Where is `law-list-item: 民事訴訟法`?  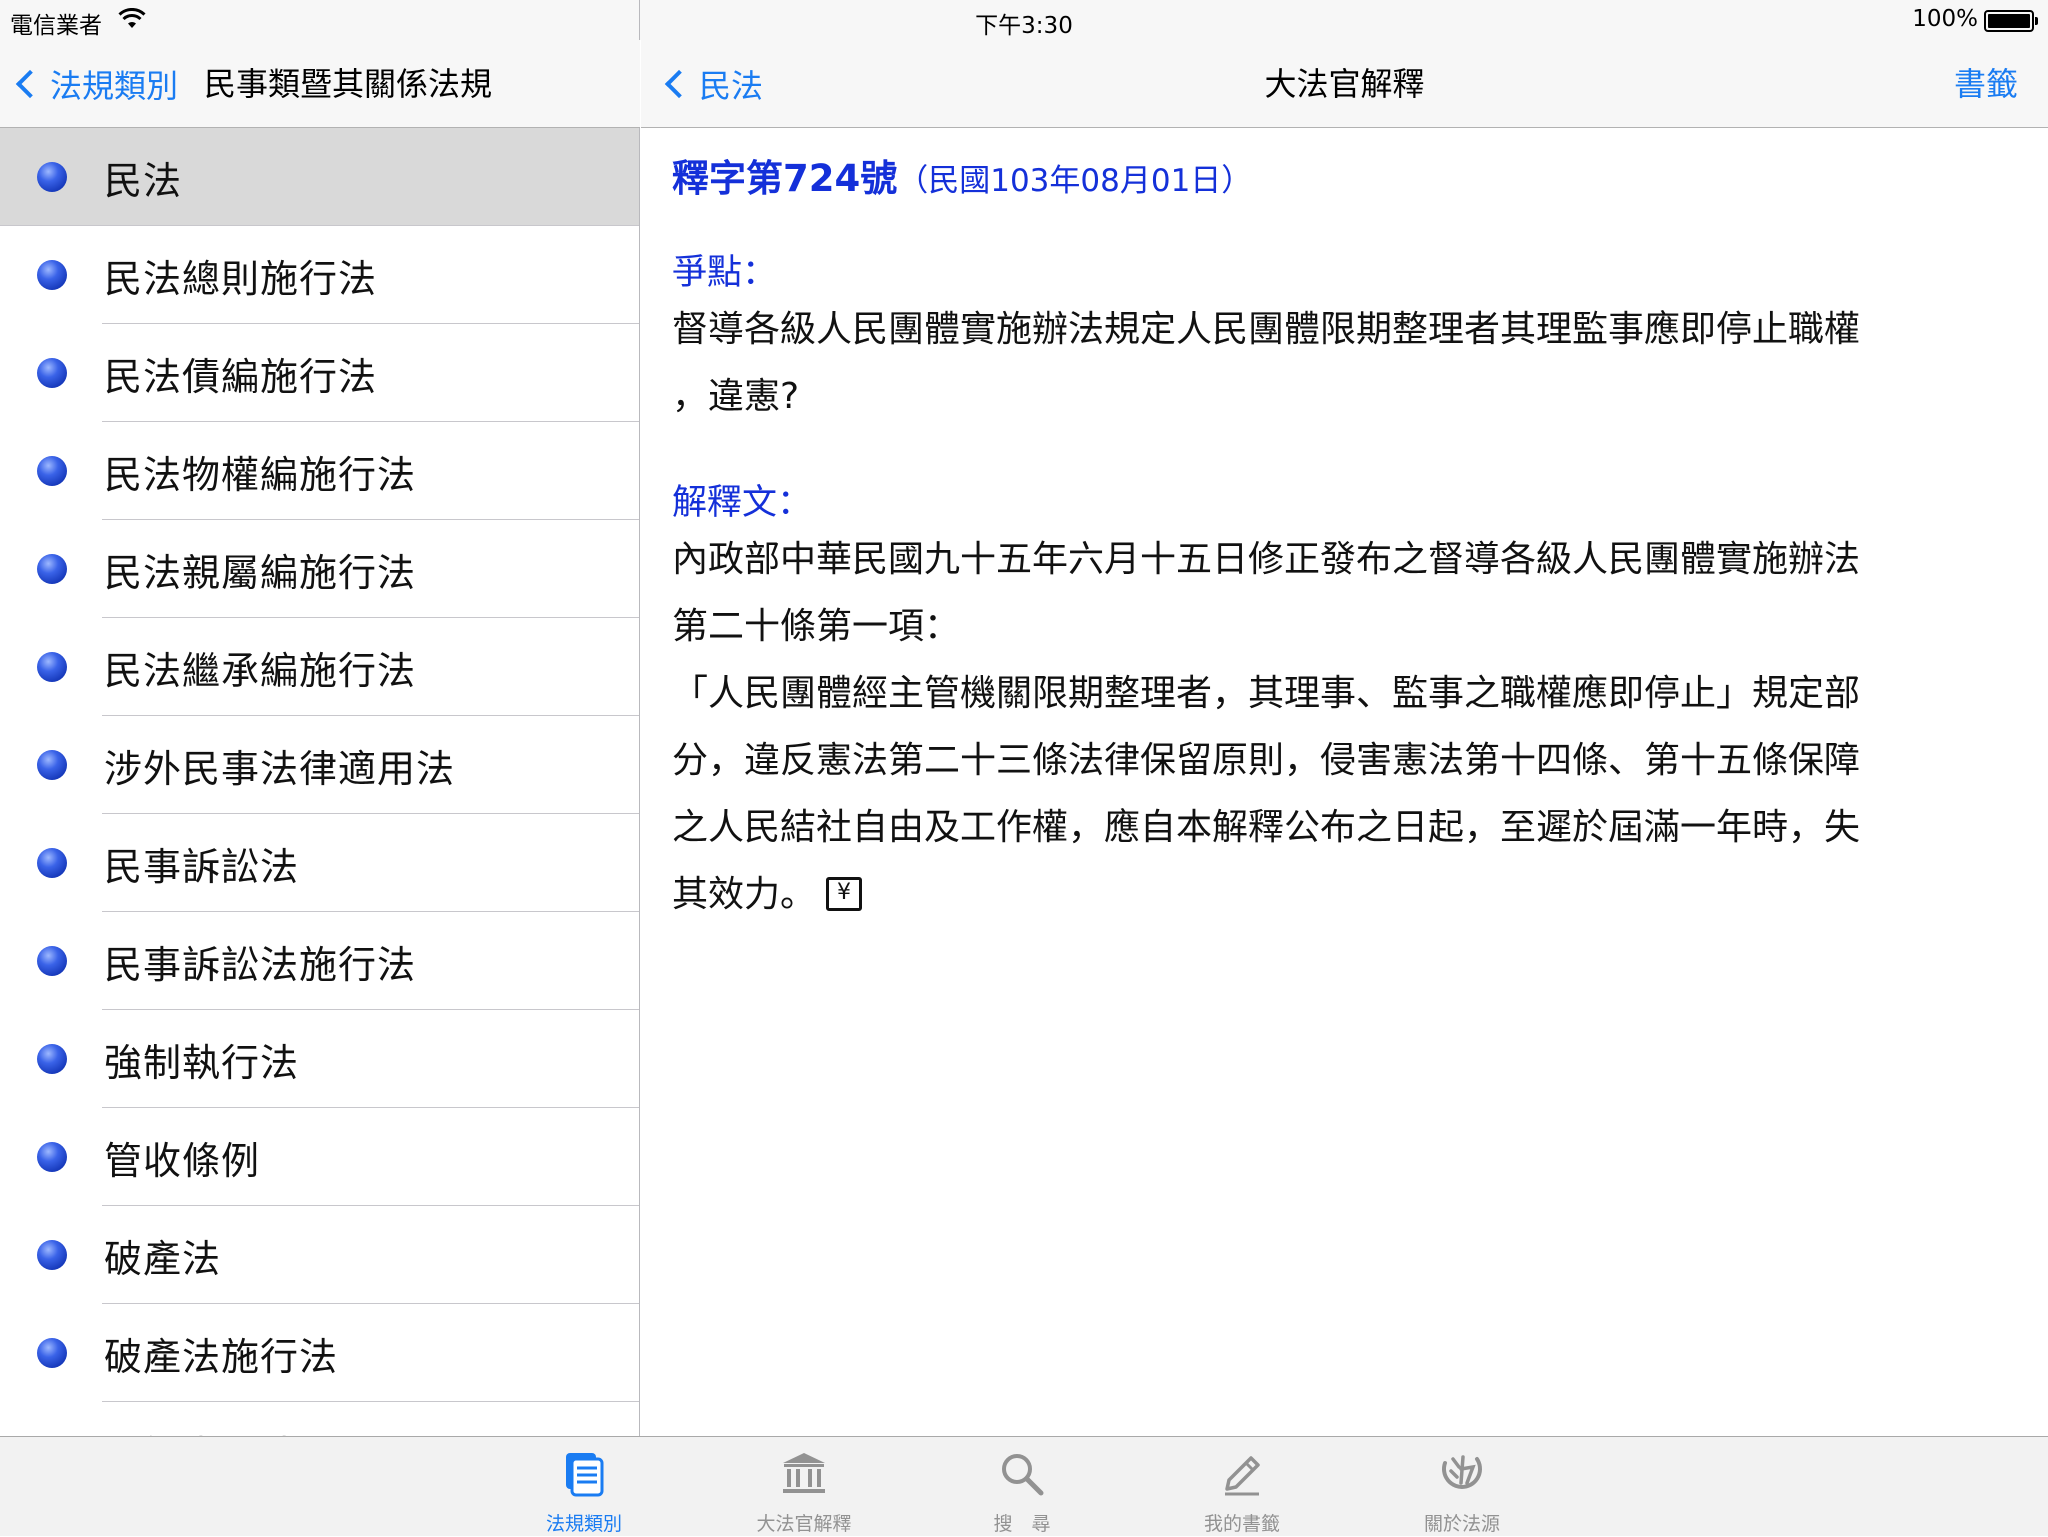
law-list-item: 民事訴訟法 is located at coordinates (319, 863).